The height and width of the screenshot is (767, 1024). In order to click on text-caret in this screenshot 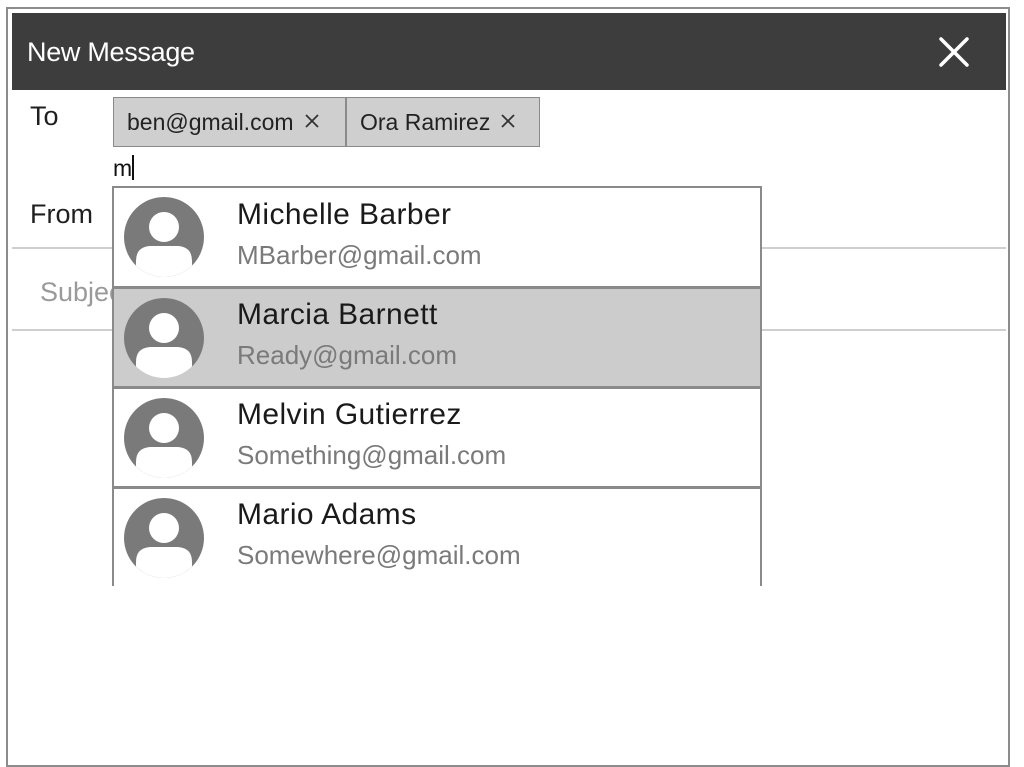, I will do `click(133, 167)`.